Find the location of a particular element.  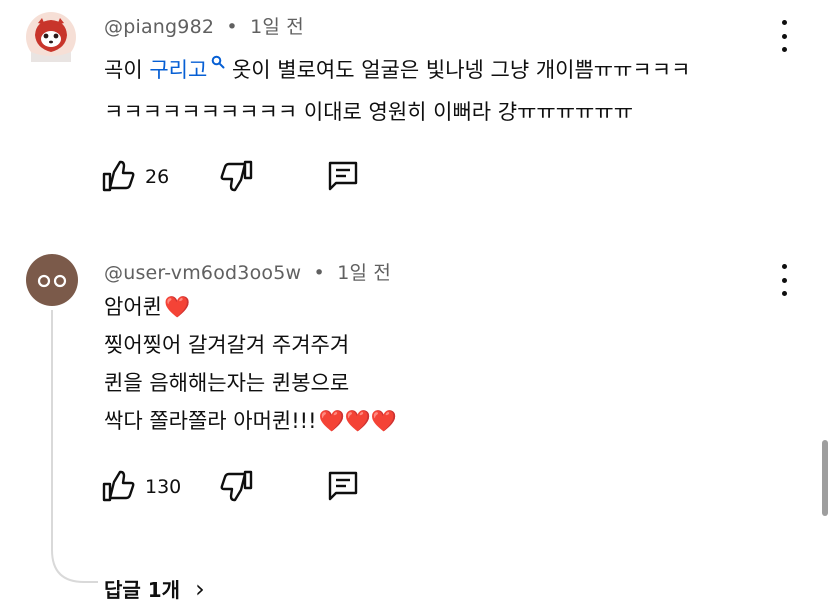

chevron-right-icon: › is located at coordinates (200, 589).